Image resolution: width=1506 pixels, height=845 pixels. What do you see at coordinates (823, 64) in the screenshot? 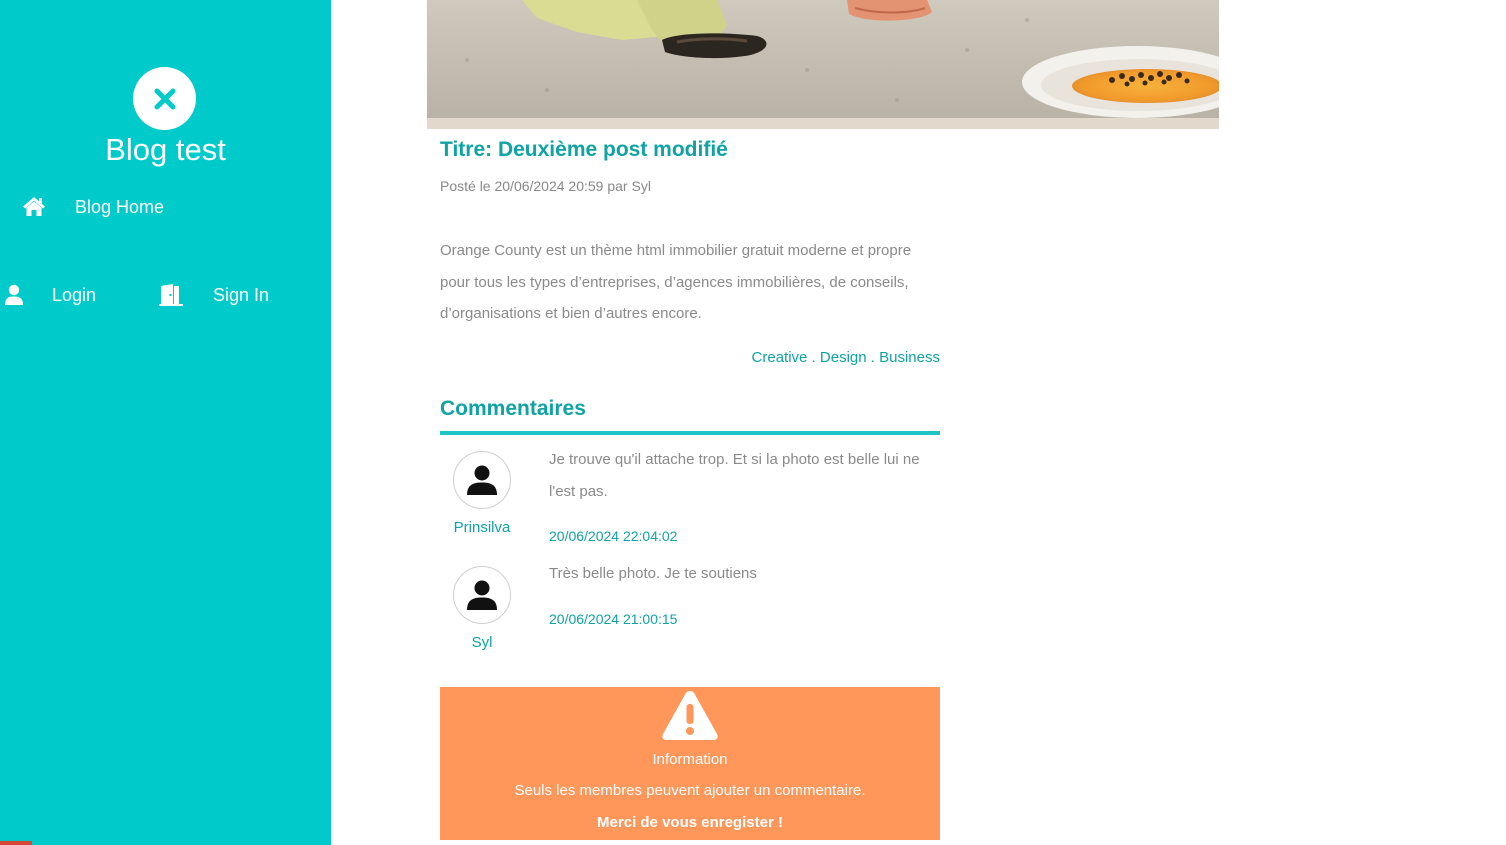
I see `post-image` at bounding box center [823, 64].